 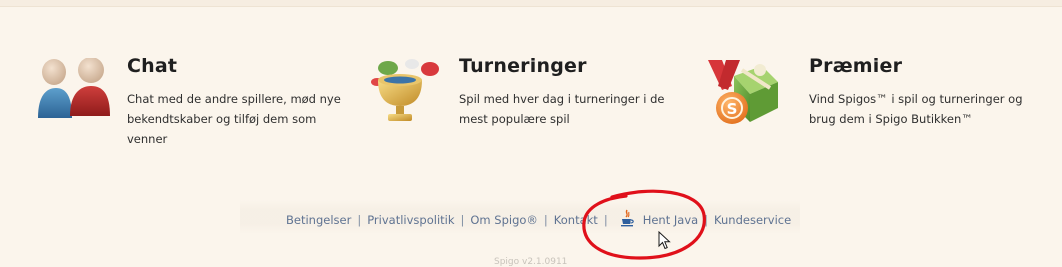 What do you see at coordinates (410, 220) in the screenshot?
I see `footer-link-privatlivspolitik: Privatlivspolitik` at bounding box center [410, 220].